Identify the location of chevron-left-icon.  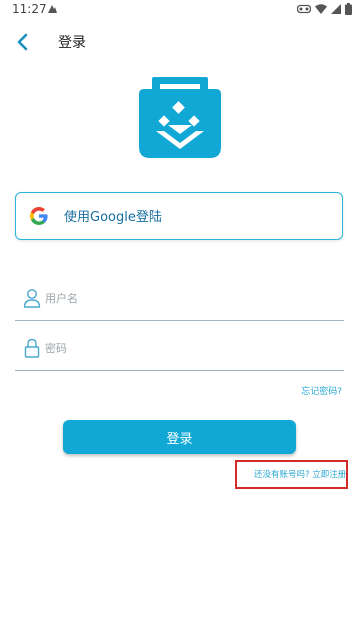
(22, 42).